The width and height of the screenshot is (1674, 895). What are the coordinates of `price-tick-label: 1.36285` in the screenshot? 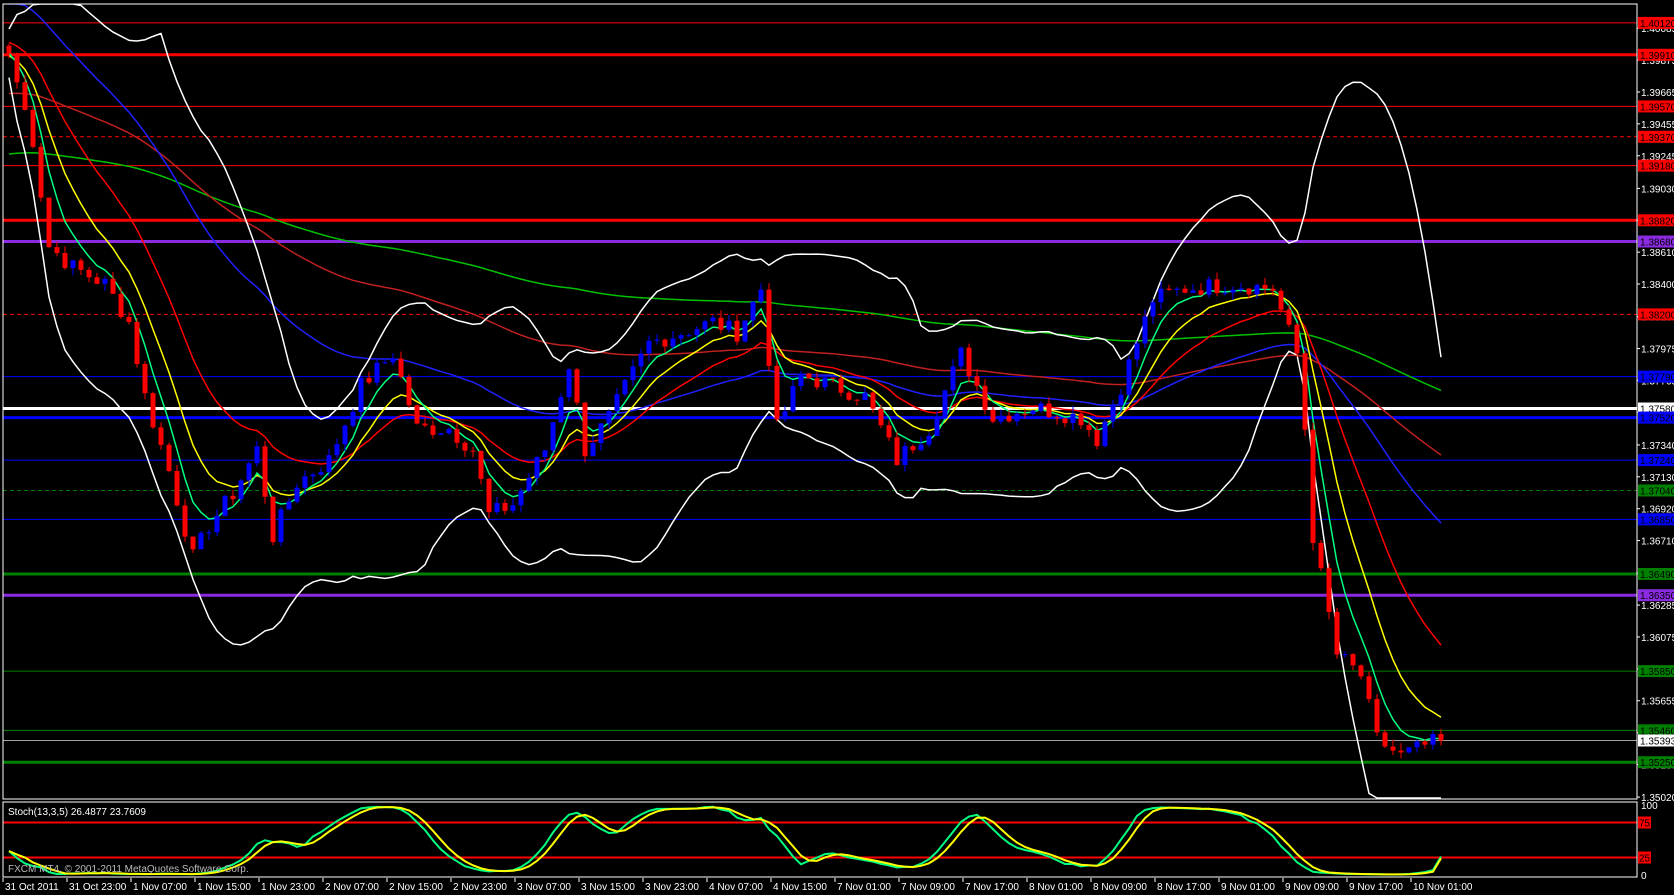 It's located at (1657, 606).